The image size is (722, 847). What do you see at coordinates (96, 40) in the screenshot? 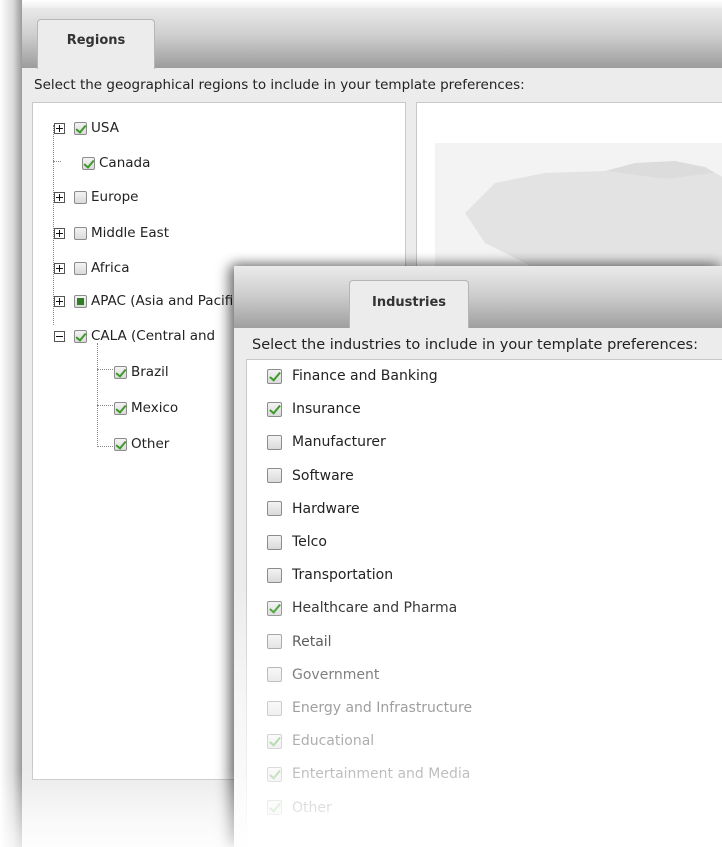
I see `tab-regions-label: Regions` at bounding box center [96, 40].